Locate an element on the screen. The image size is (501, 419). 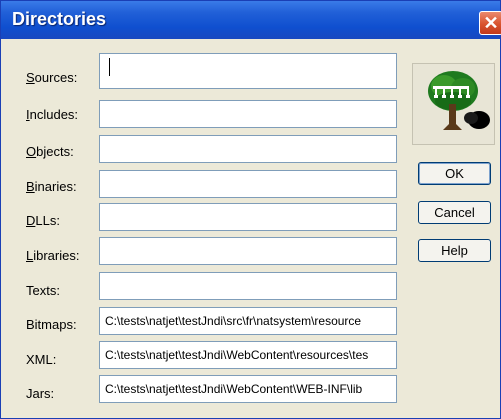
jars-label: Jars: is located at coordinates (40, 393).